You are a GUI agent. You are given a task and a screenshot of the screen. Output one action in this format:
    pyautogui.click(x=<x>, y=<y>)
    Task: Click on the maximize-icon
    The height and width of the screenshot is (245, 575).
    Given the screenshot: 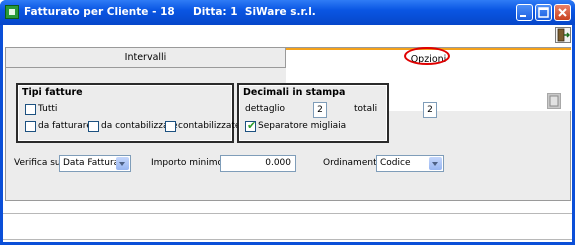 What is the action you would take?
    pyautogui.click(x=543, y=12)
    